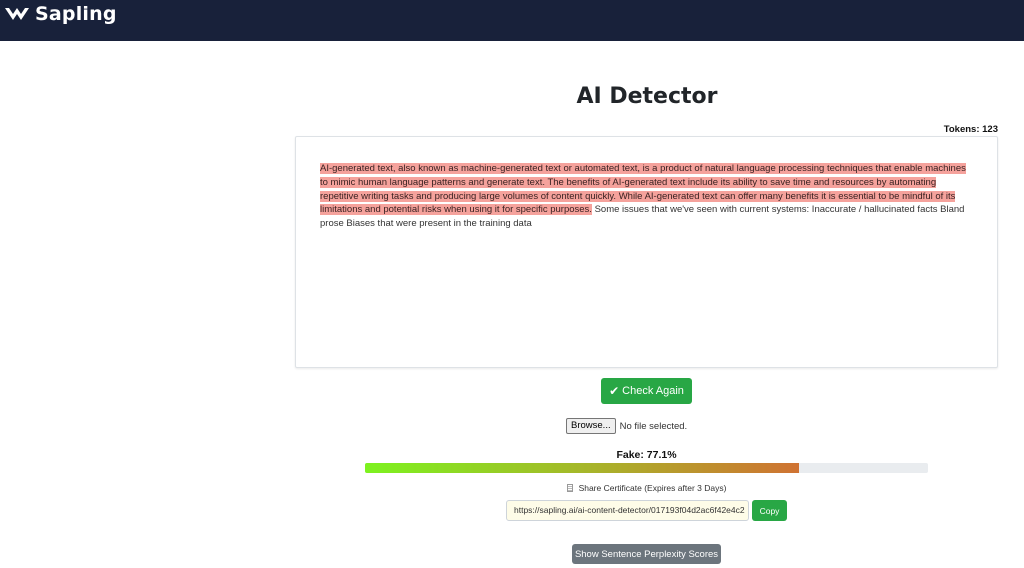 The width and height of the screenshot is (1024, 568). What do you see at coordinates (653, 426) in the screenshot?
I see `file-status: No file selected.` at bounding box center [653, 426].